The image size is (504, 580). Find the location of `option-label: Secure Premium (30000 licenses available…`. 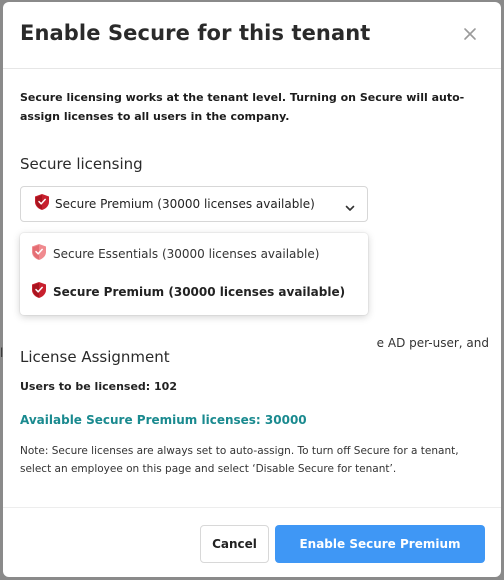

option-label: Secure Premium (30000 licenses available… is located at coordinates (199, 292).